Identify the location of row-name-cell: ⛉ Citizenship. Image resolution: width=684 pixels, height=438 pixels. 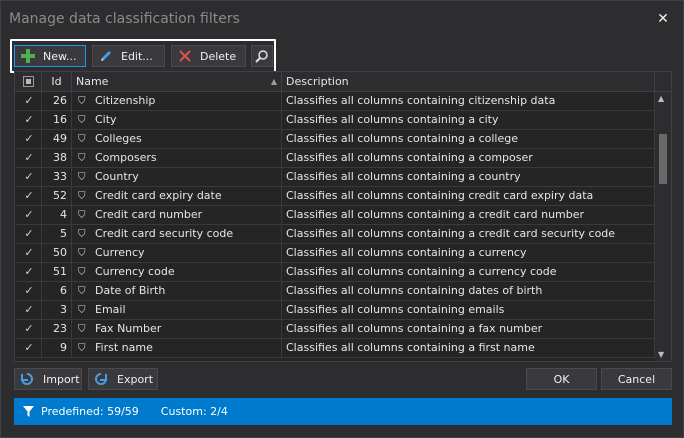
(177, 101).